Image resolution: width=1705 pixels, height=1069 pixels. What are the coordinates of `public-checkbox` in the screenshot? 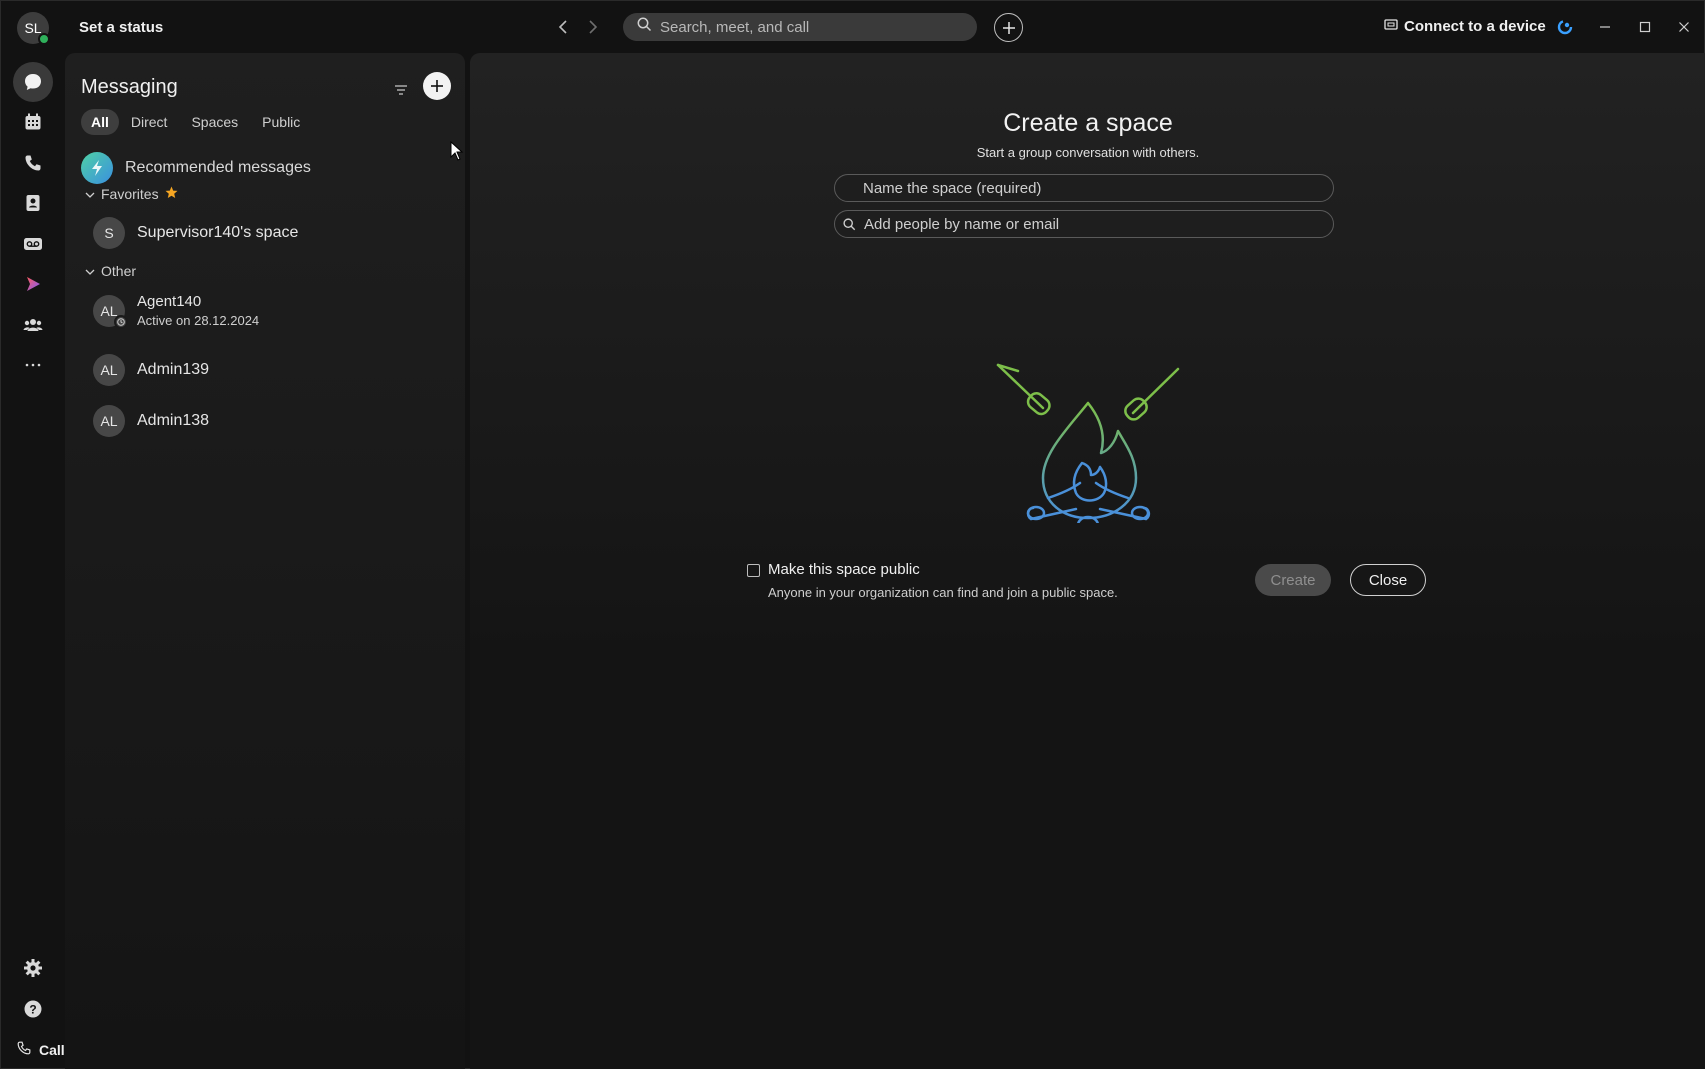 It's located at (753, 570).